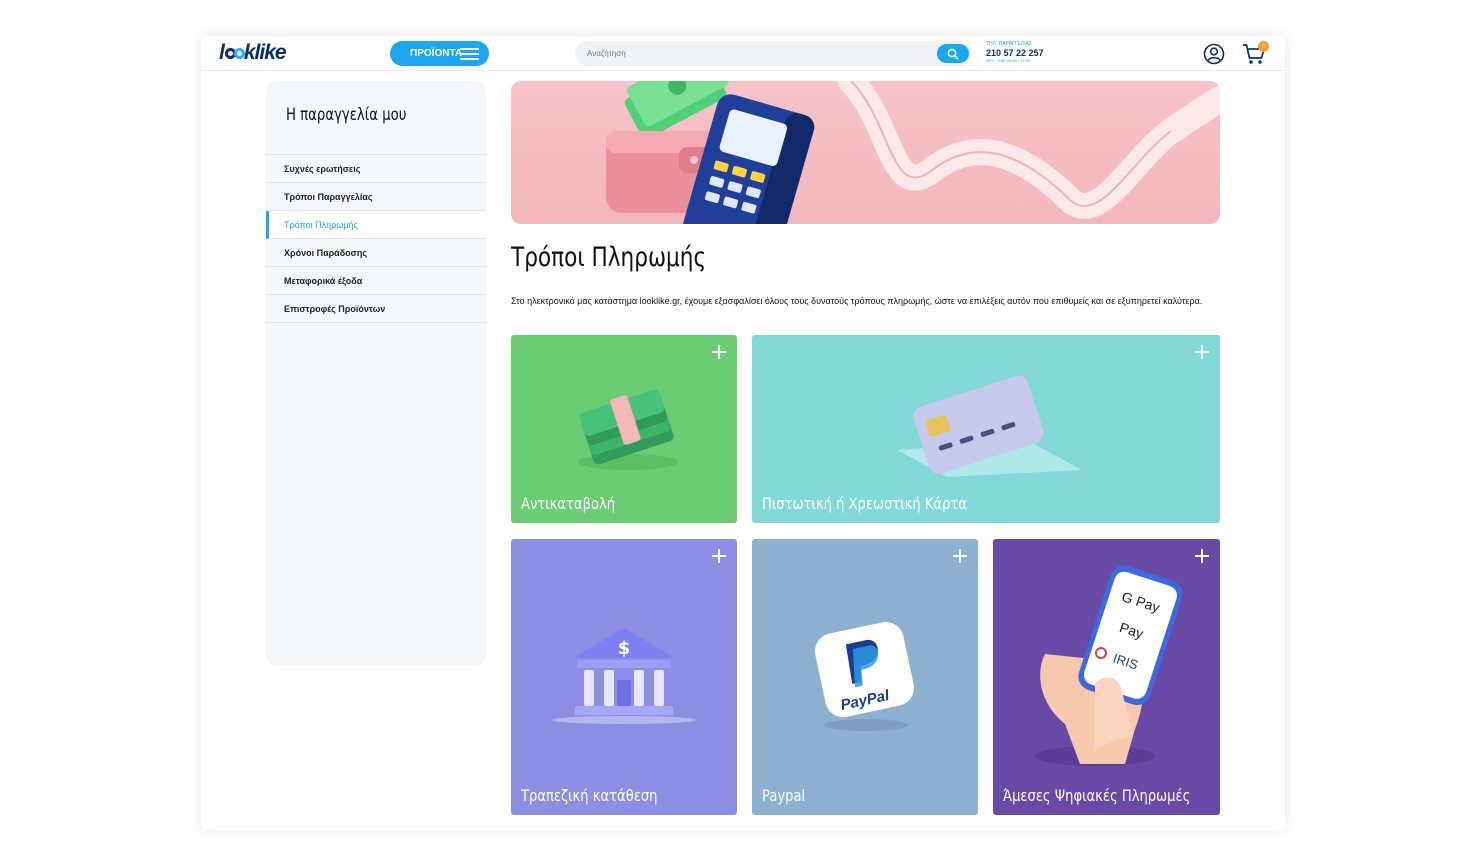  I want to click on payment-card-bank-deposit: $ Τραπεζική κατάθεση, so click(624, 677).